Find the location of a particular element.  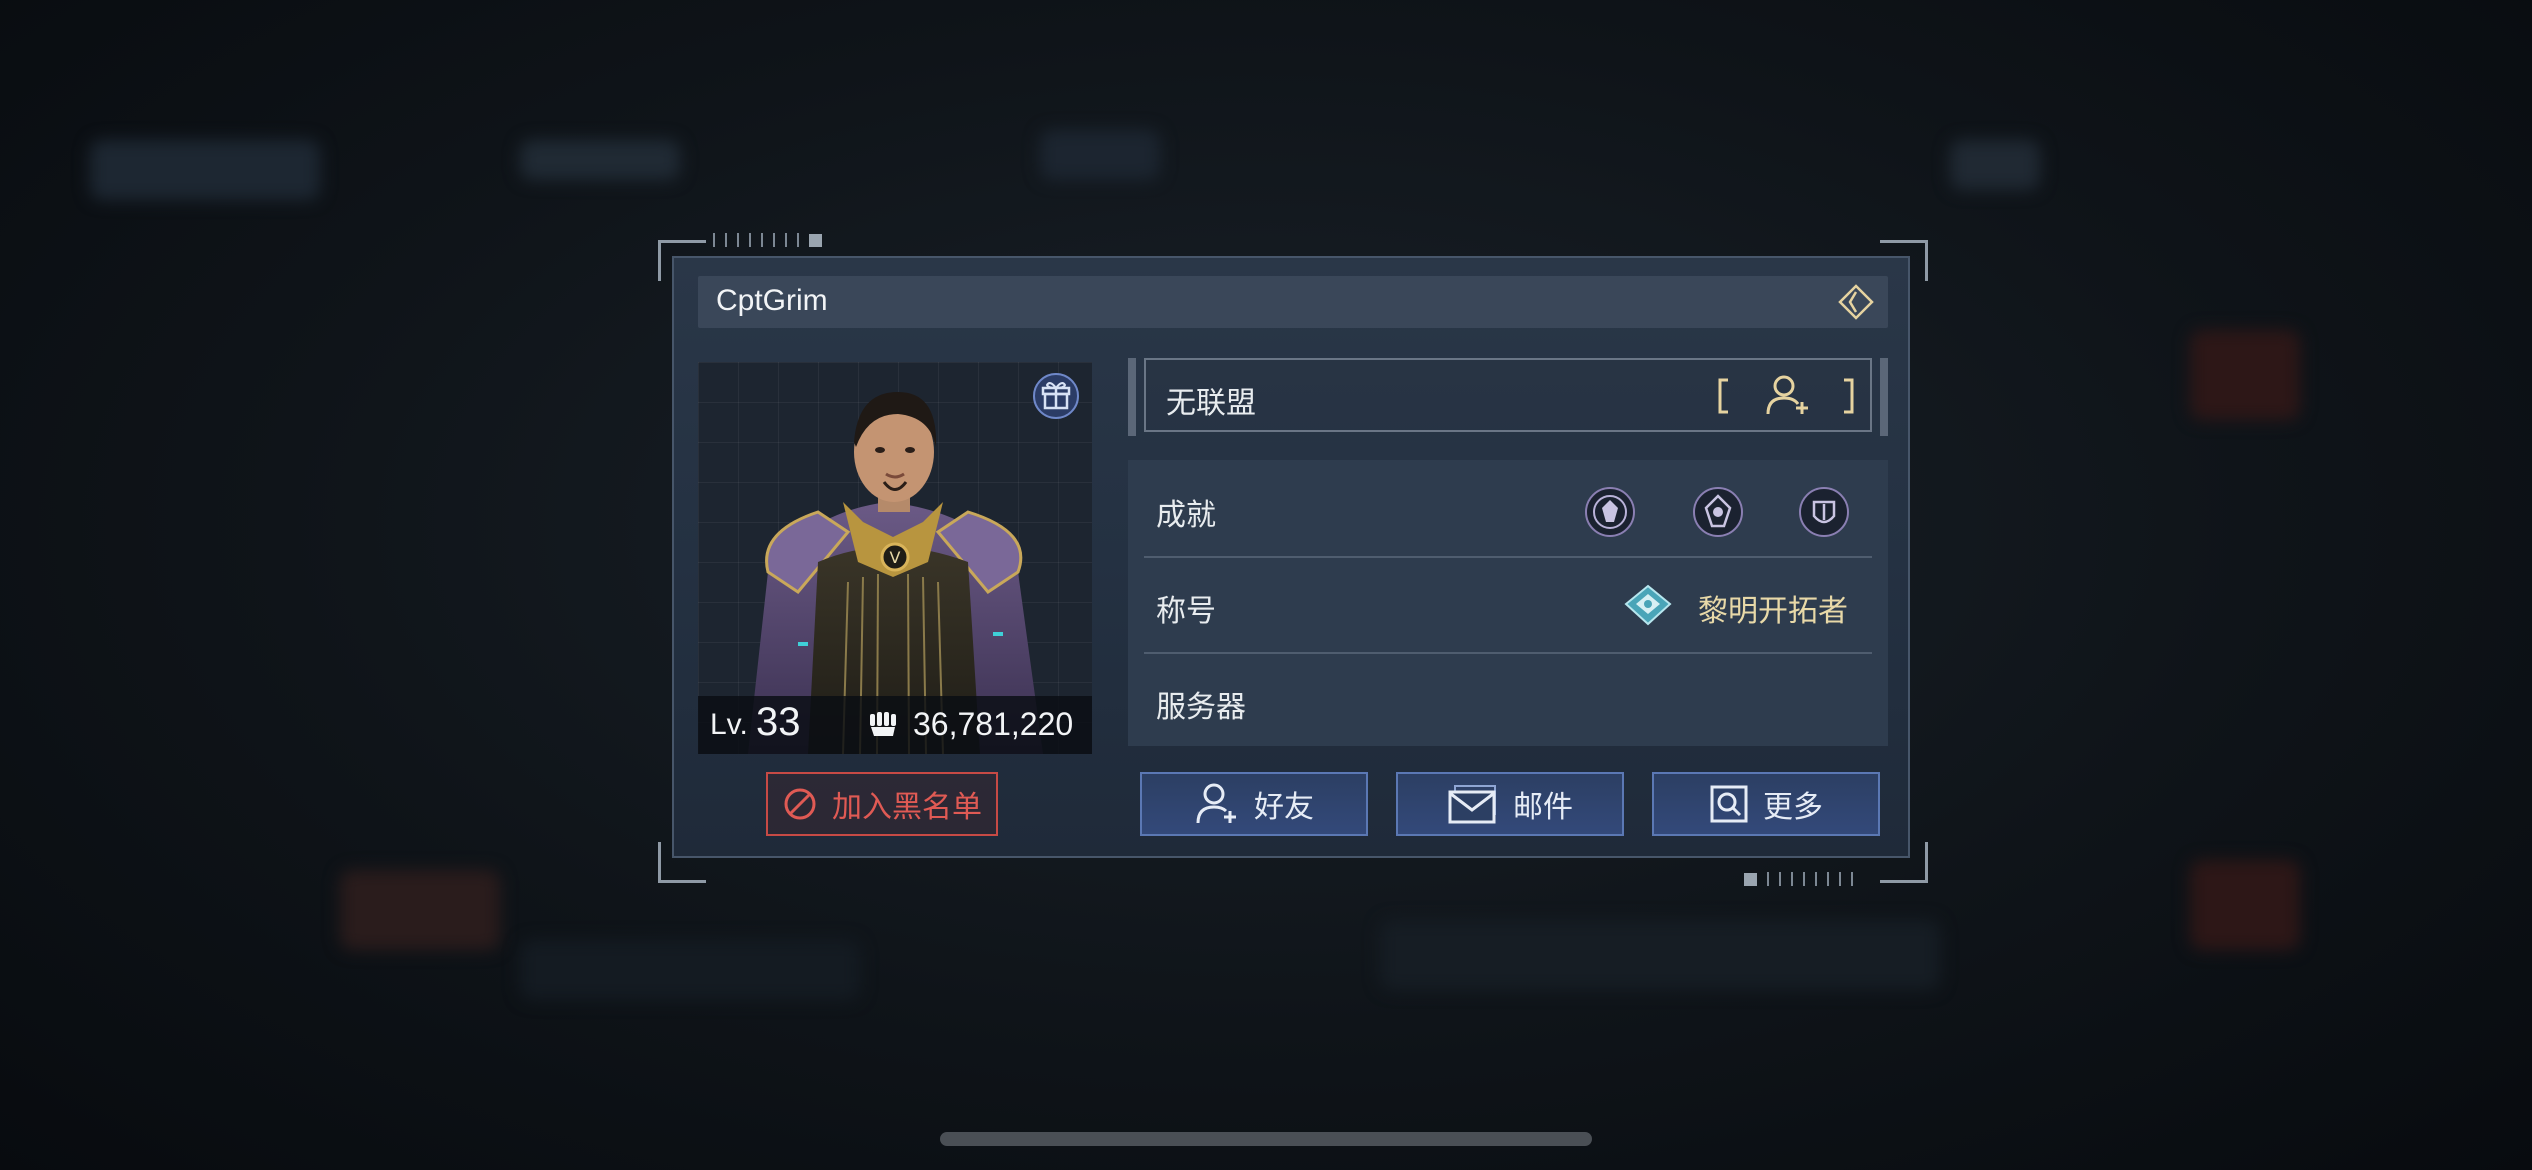

friend-label: 好友 is located at coordinates (1284, 807).